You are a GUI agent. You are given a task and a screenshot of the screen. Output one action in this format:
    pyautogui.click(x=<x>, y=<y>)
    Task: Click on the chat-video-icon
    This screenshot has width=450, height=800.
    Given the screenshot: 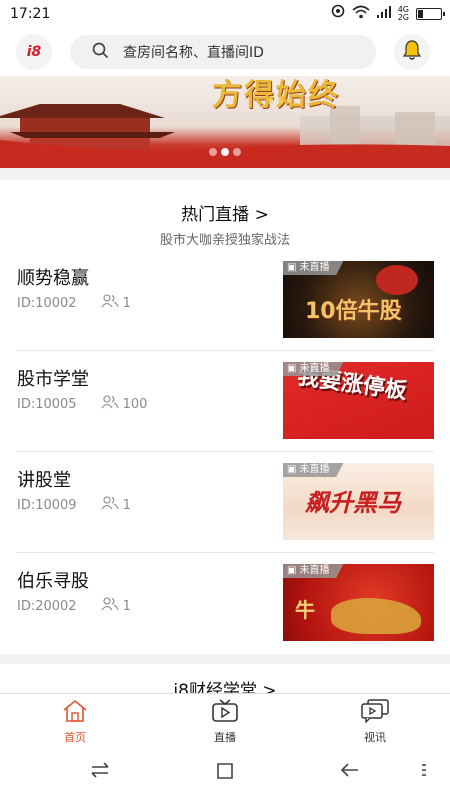 What is the action you would take?
    pyautogui.click(x=375, y=713)
    